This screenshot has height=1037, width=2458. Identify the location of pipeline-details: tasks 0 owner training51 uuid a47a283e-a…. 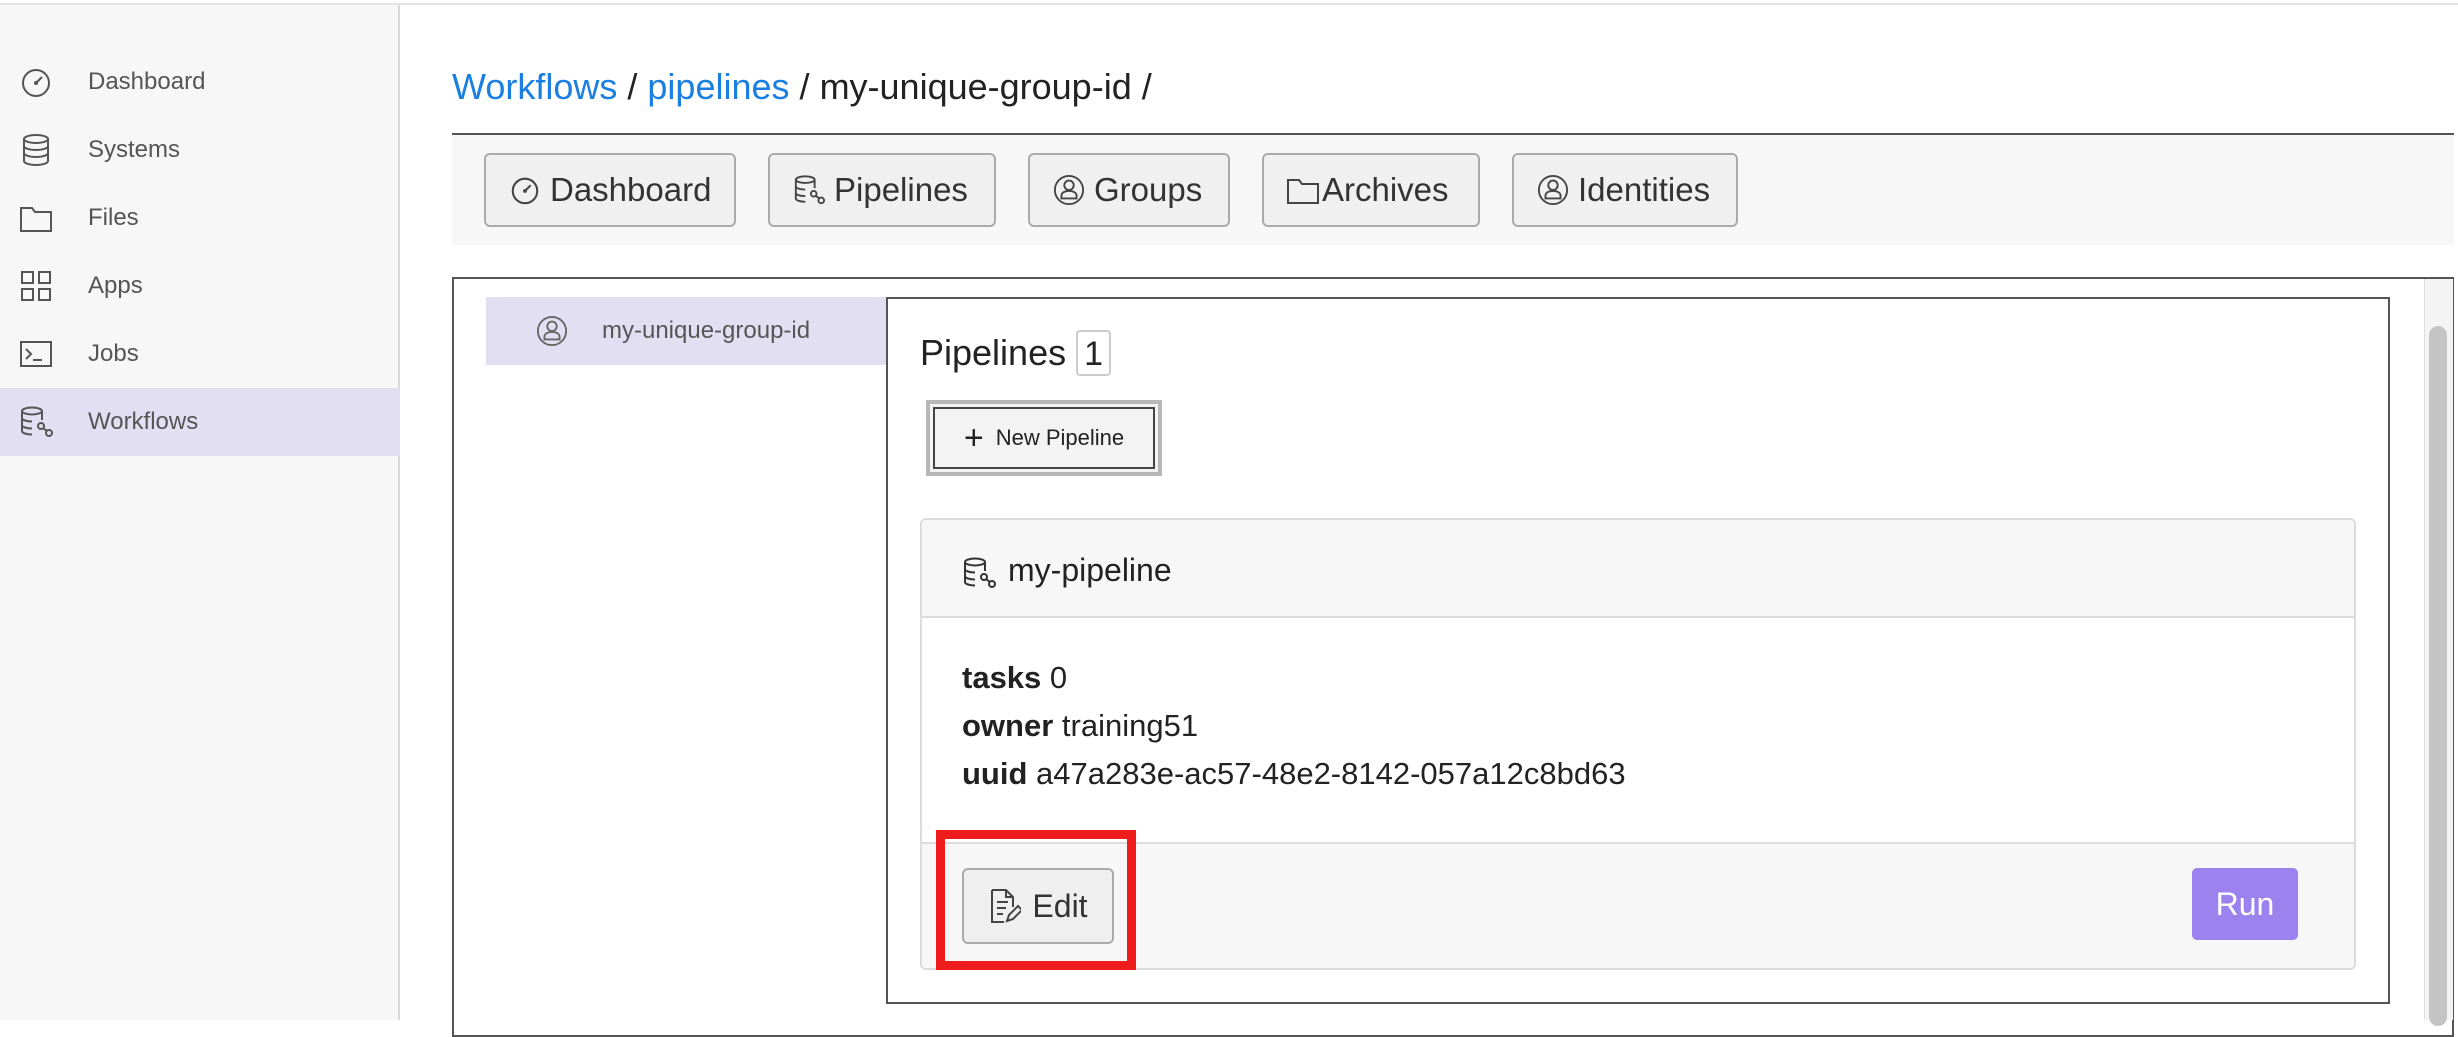
(1294, 726).